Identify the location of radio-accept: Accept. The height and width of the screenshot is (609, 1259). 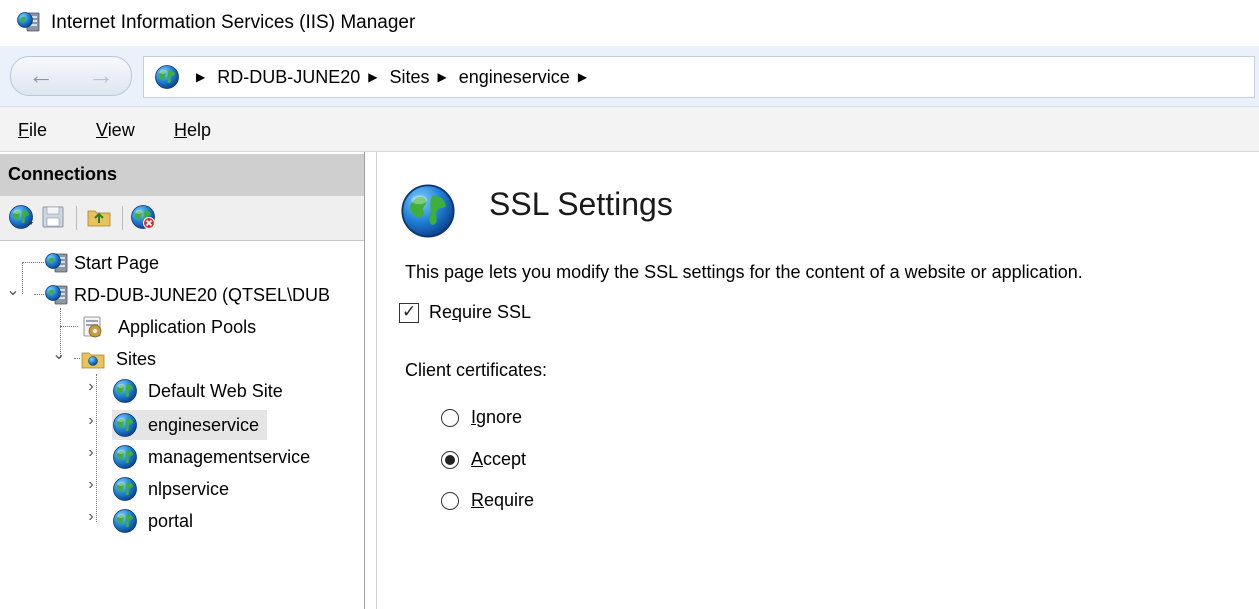
(483, 459).